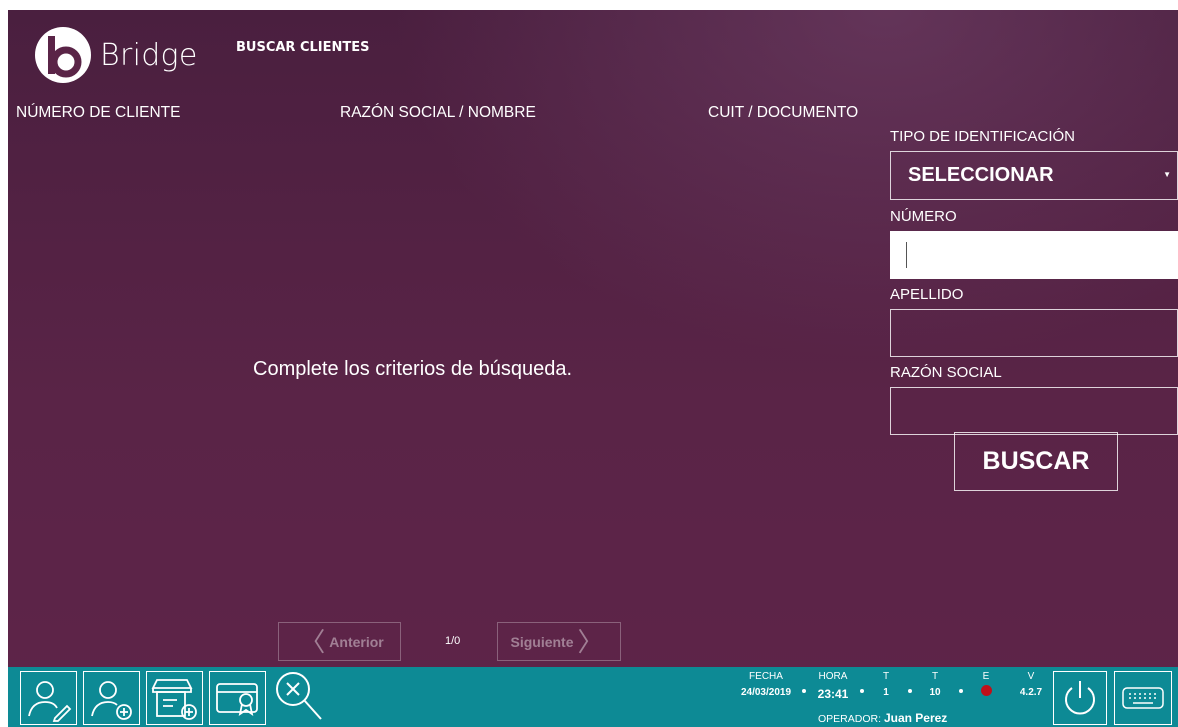 The width and height of the screenshot is (1178, 727). I want to click on turn-label: T, so click(935, 676).